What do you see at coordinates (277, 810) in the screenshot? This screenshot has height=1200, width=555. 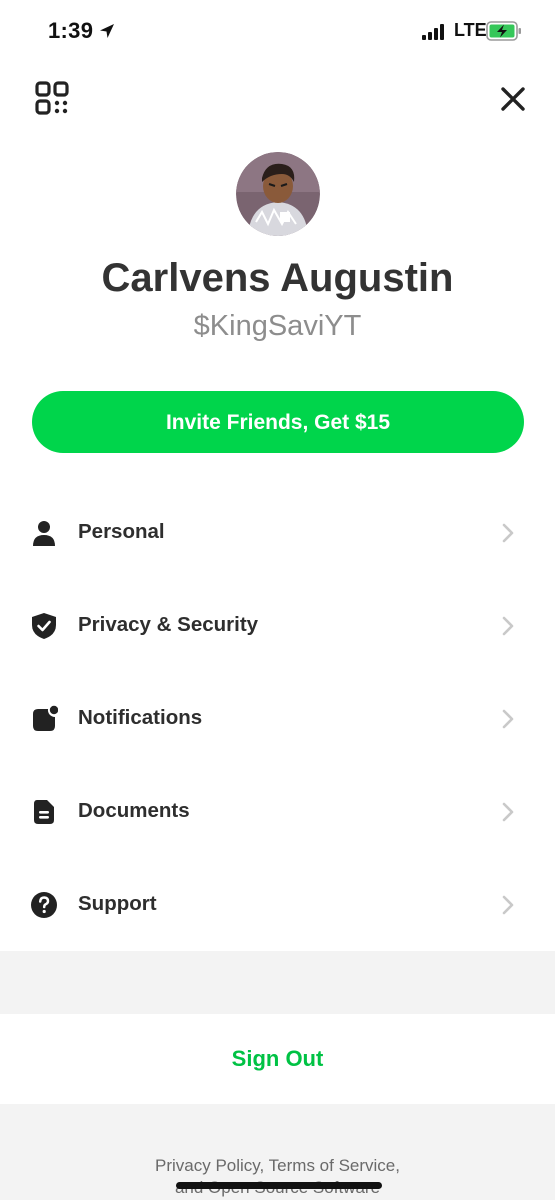 I see `menu-item-documents: Documents` at bounding box center [277, 810].